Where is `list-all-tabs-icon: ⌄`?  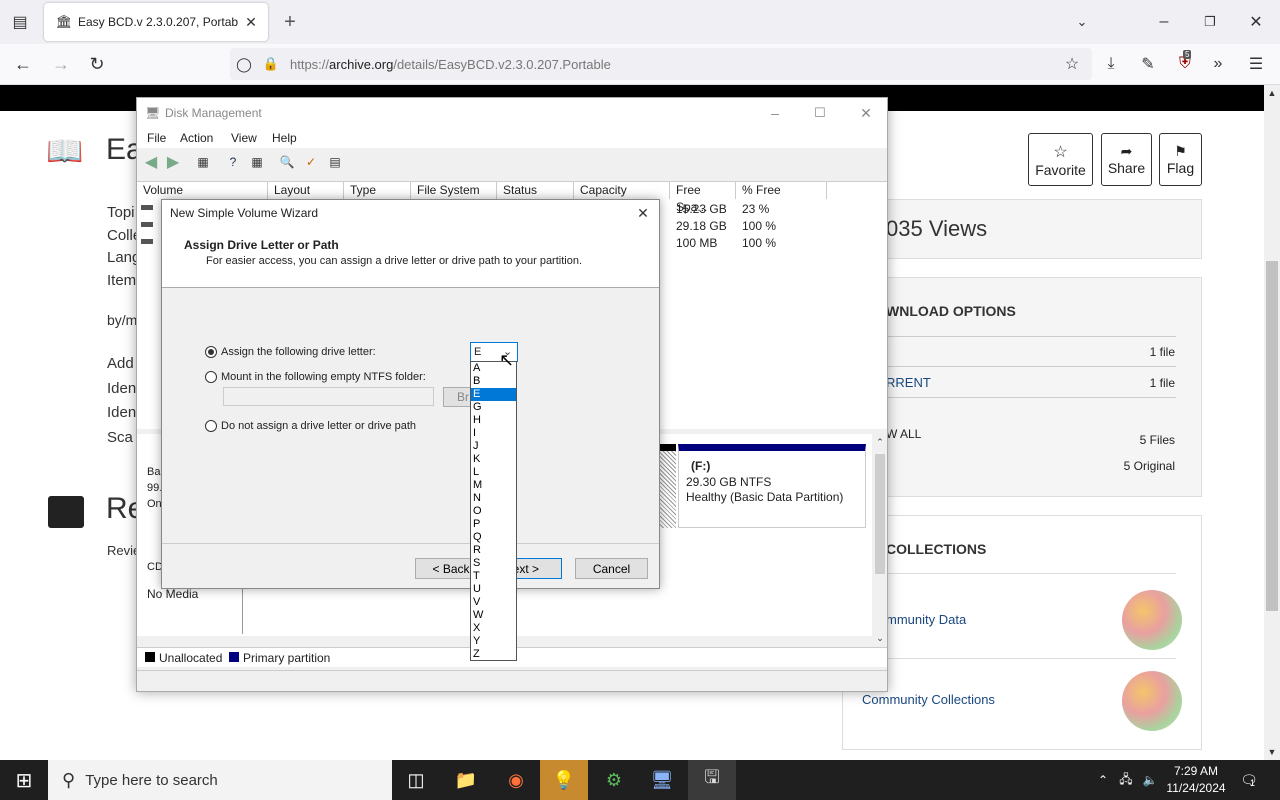
list-all-tabs-icon: ⌄ is located at coordinates (1082, 22).